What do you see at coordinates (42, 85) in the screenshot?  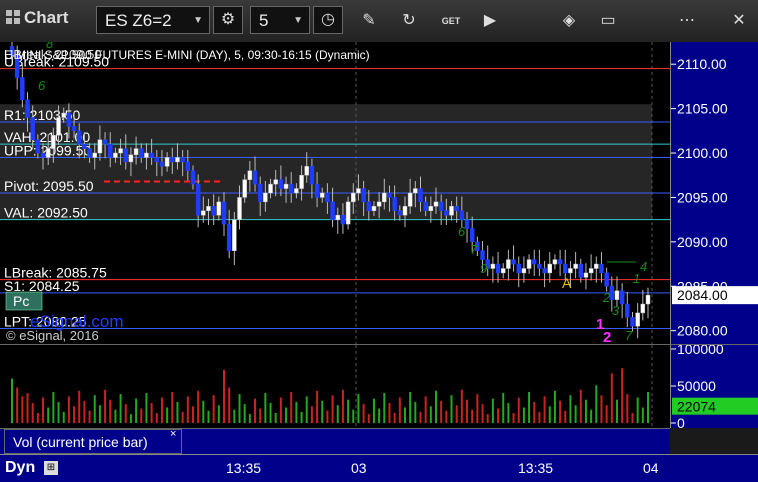 I see `count-label: 6` at bounding box center [42, 85].